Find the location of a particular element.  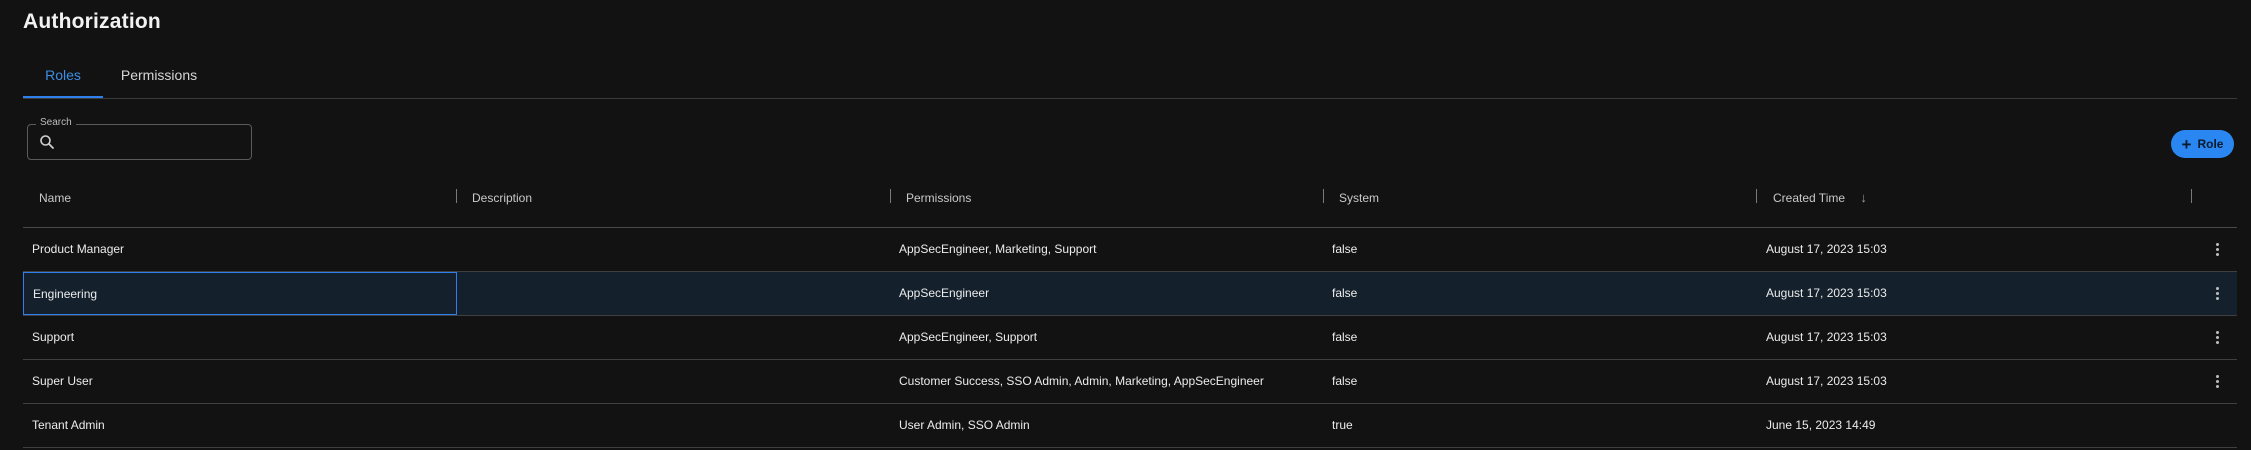

sort-descending-icon: ↓ is located at coordinates (1863, 198).